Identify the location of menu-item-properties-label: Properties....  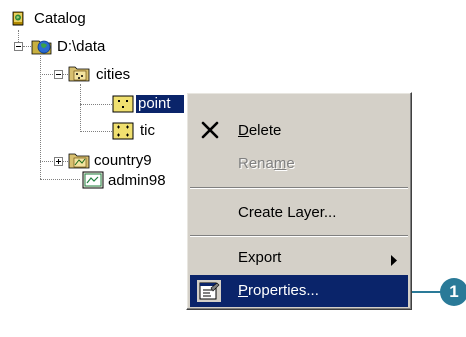
(278, 290).